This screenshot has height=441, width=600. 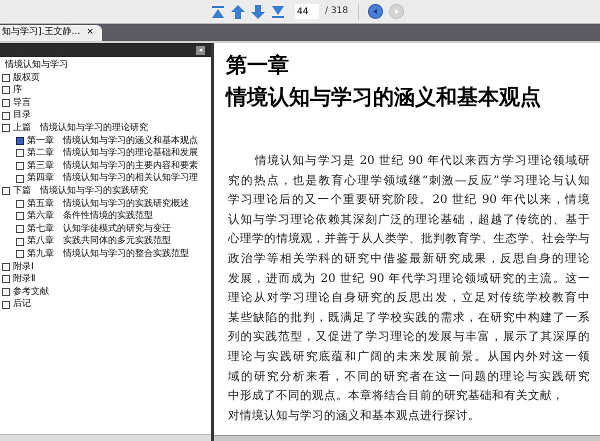 What do you see at coordinates (106, 78) in the screenshot?
I see `tree-item: 版权页` at bounding box center [106, 78].